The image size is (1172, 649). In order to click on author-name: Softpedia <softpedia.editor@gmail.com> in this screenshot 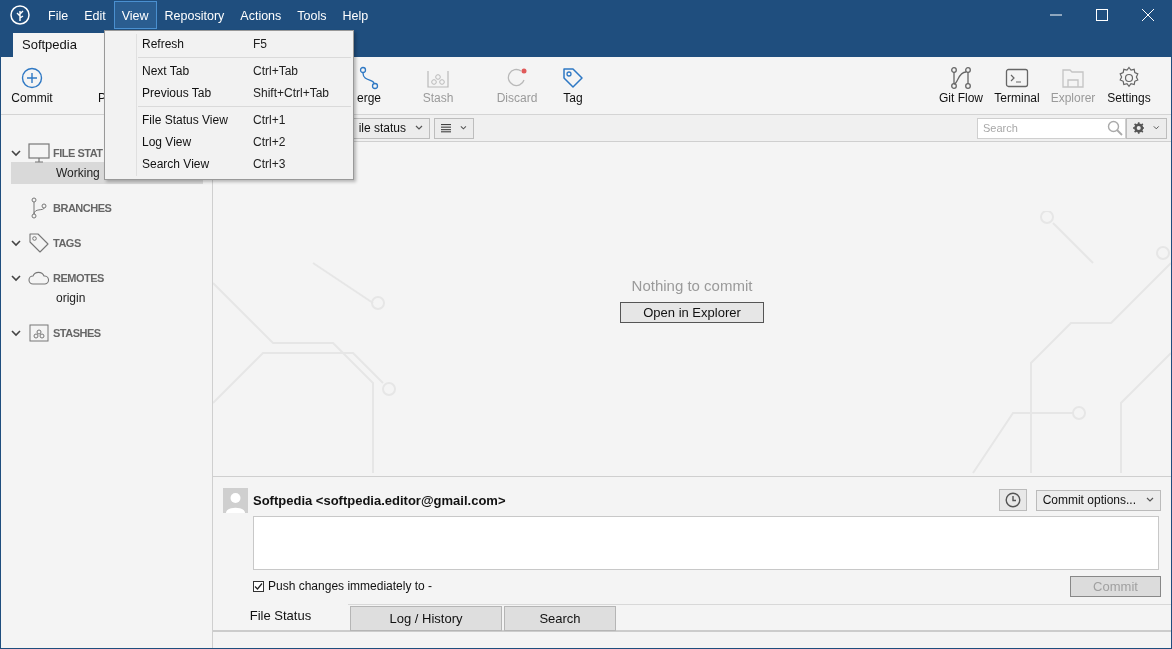, I will do `click(379, 500)`.